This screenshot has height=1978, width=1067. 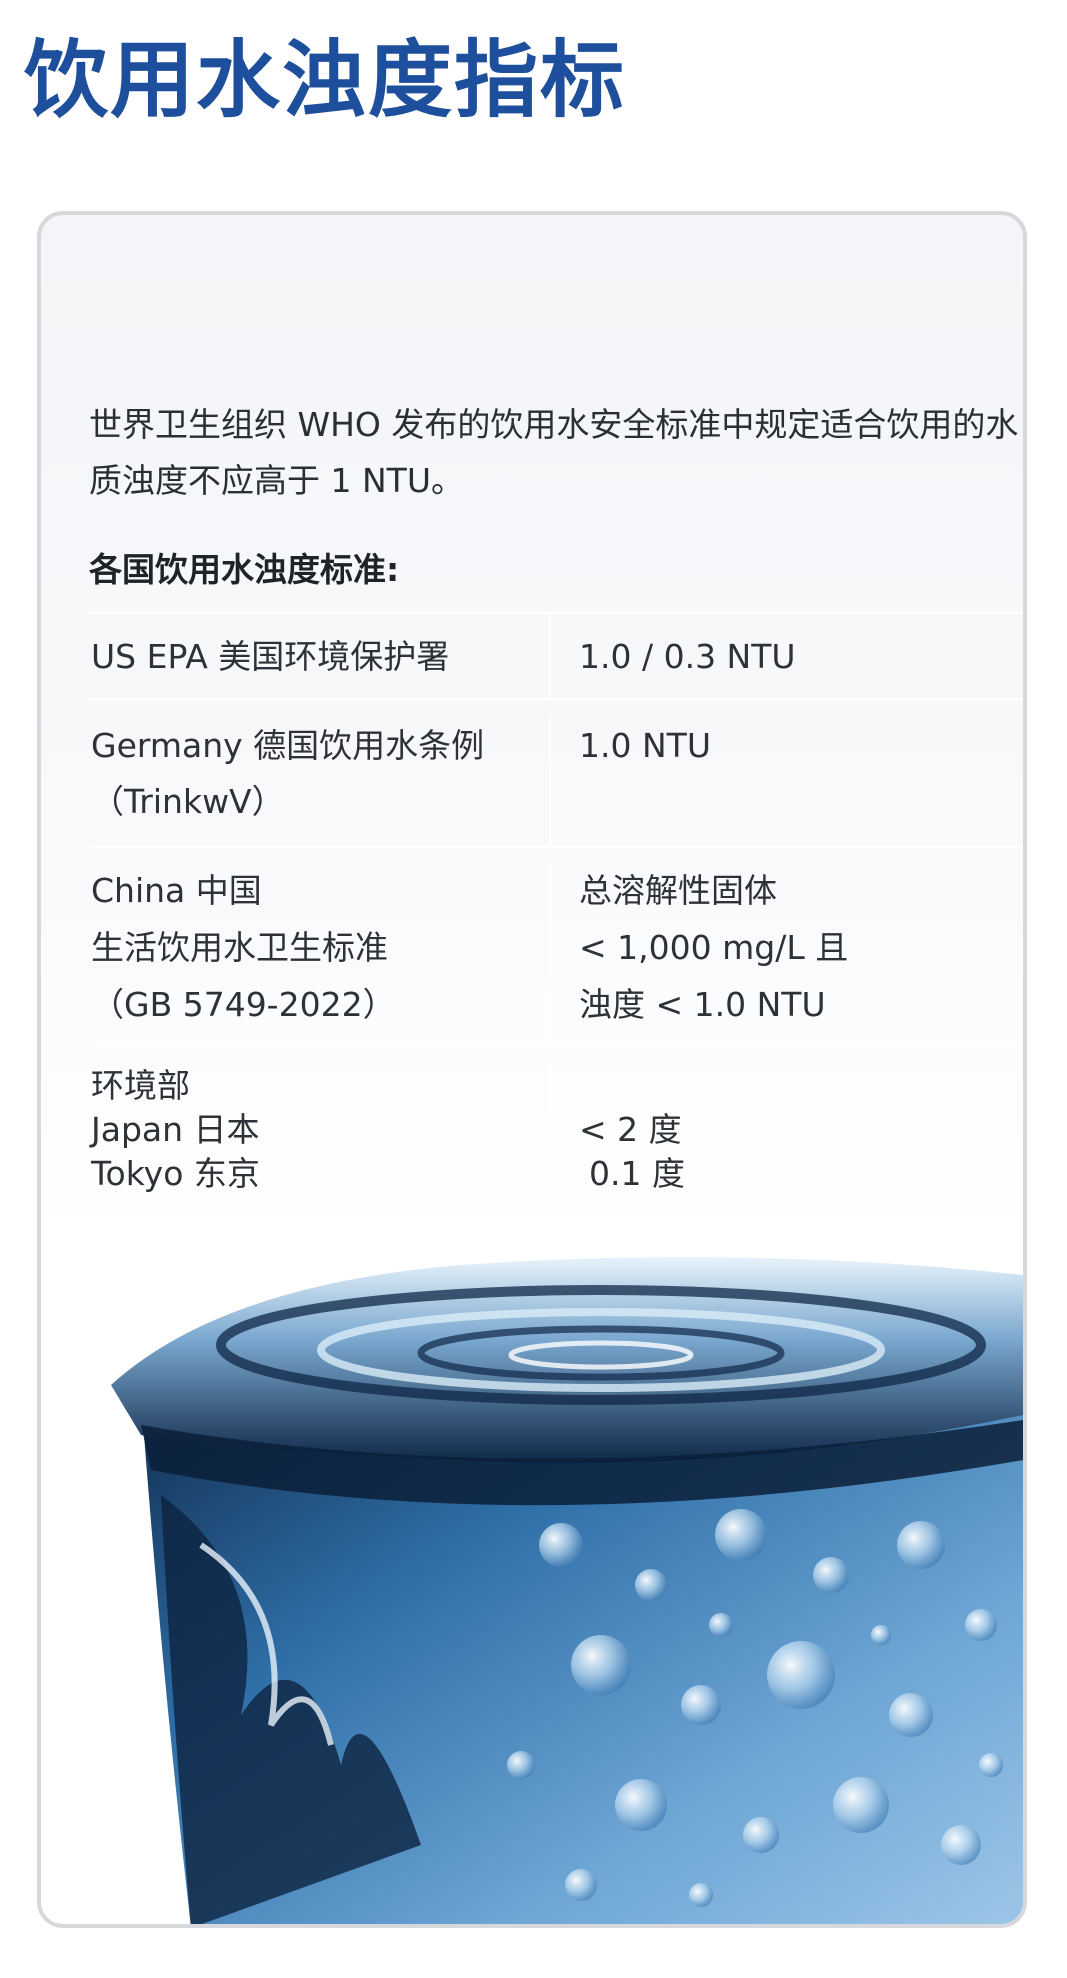 I want to click on table-row-germany: Germany 德国饮用水条例 （TrinkwV） 1.0 NTU, so click(x=556, y=772).